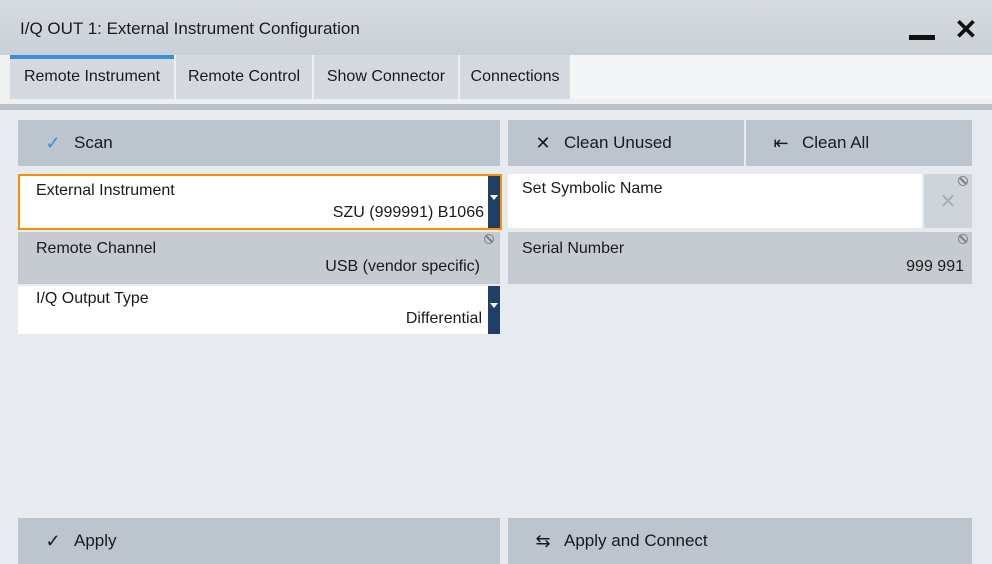 This screenshot has width=992, height=564. Describe the element at coordinates (935, 266) in the screenshot. I see `serial-number-value: 999 991` at that location.